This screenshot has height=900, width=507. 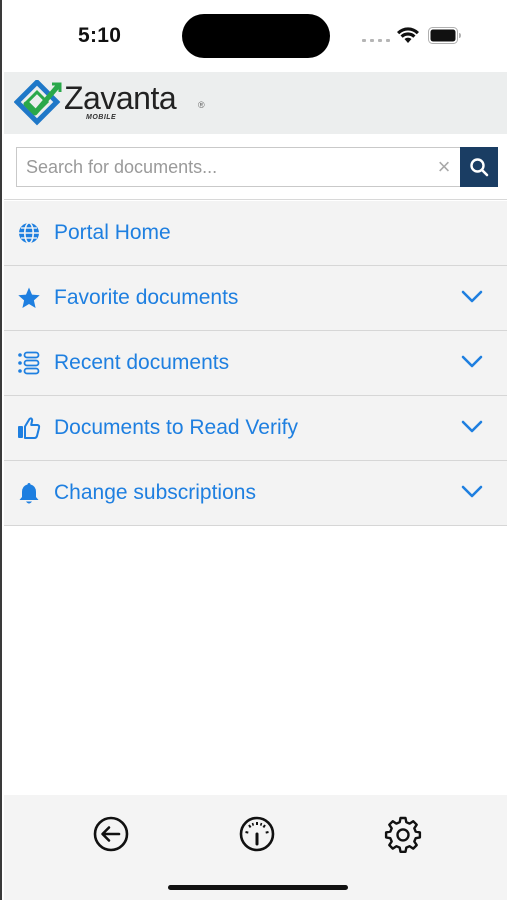 I want to click on menu-item-label: Recent documents, so click(x=142, y=362).